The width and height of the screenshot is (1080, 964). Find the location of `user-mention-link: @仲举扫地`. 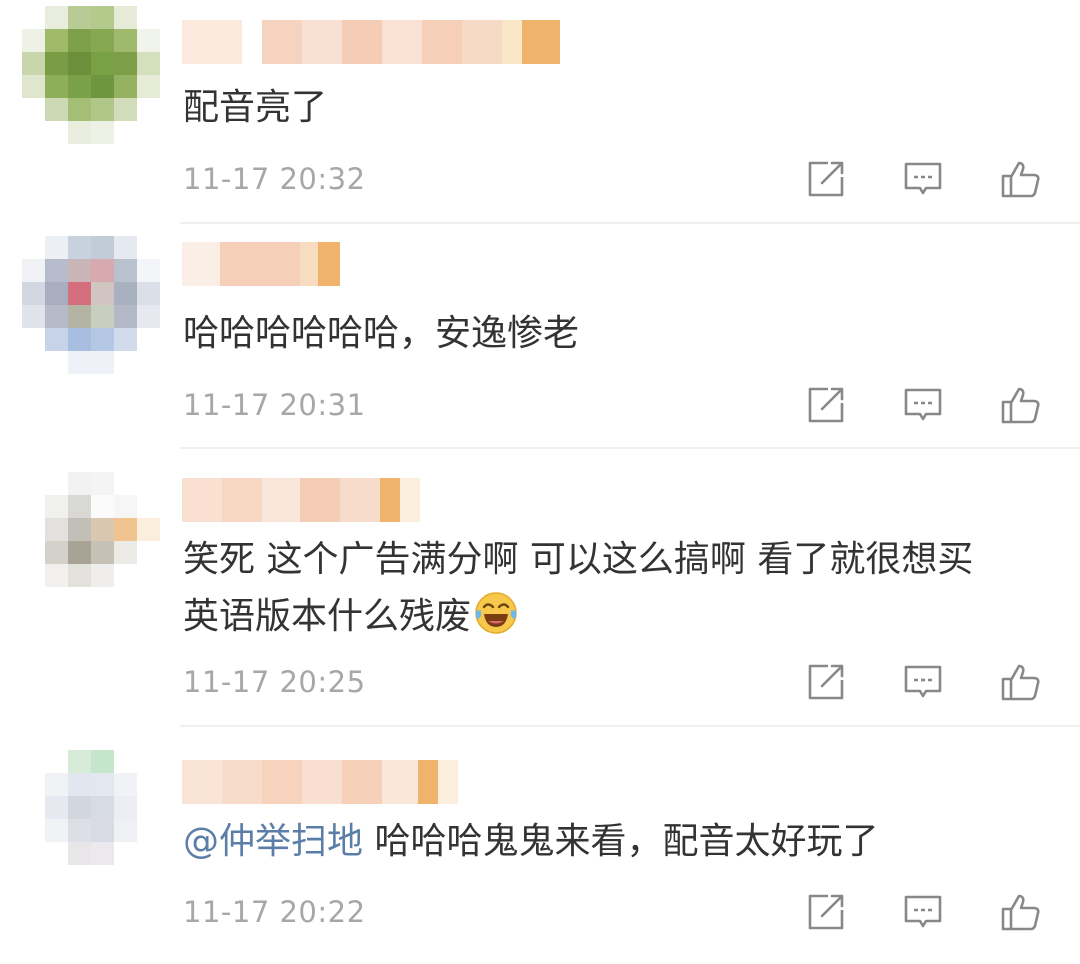

user-mention-link: @仲举扫地 is located at coordinates (273, 841).